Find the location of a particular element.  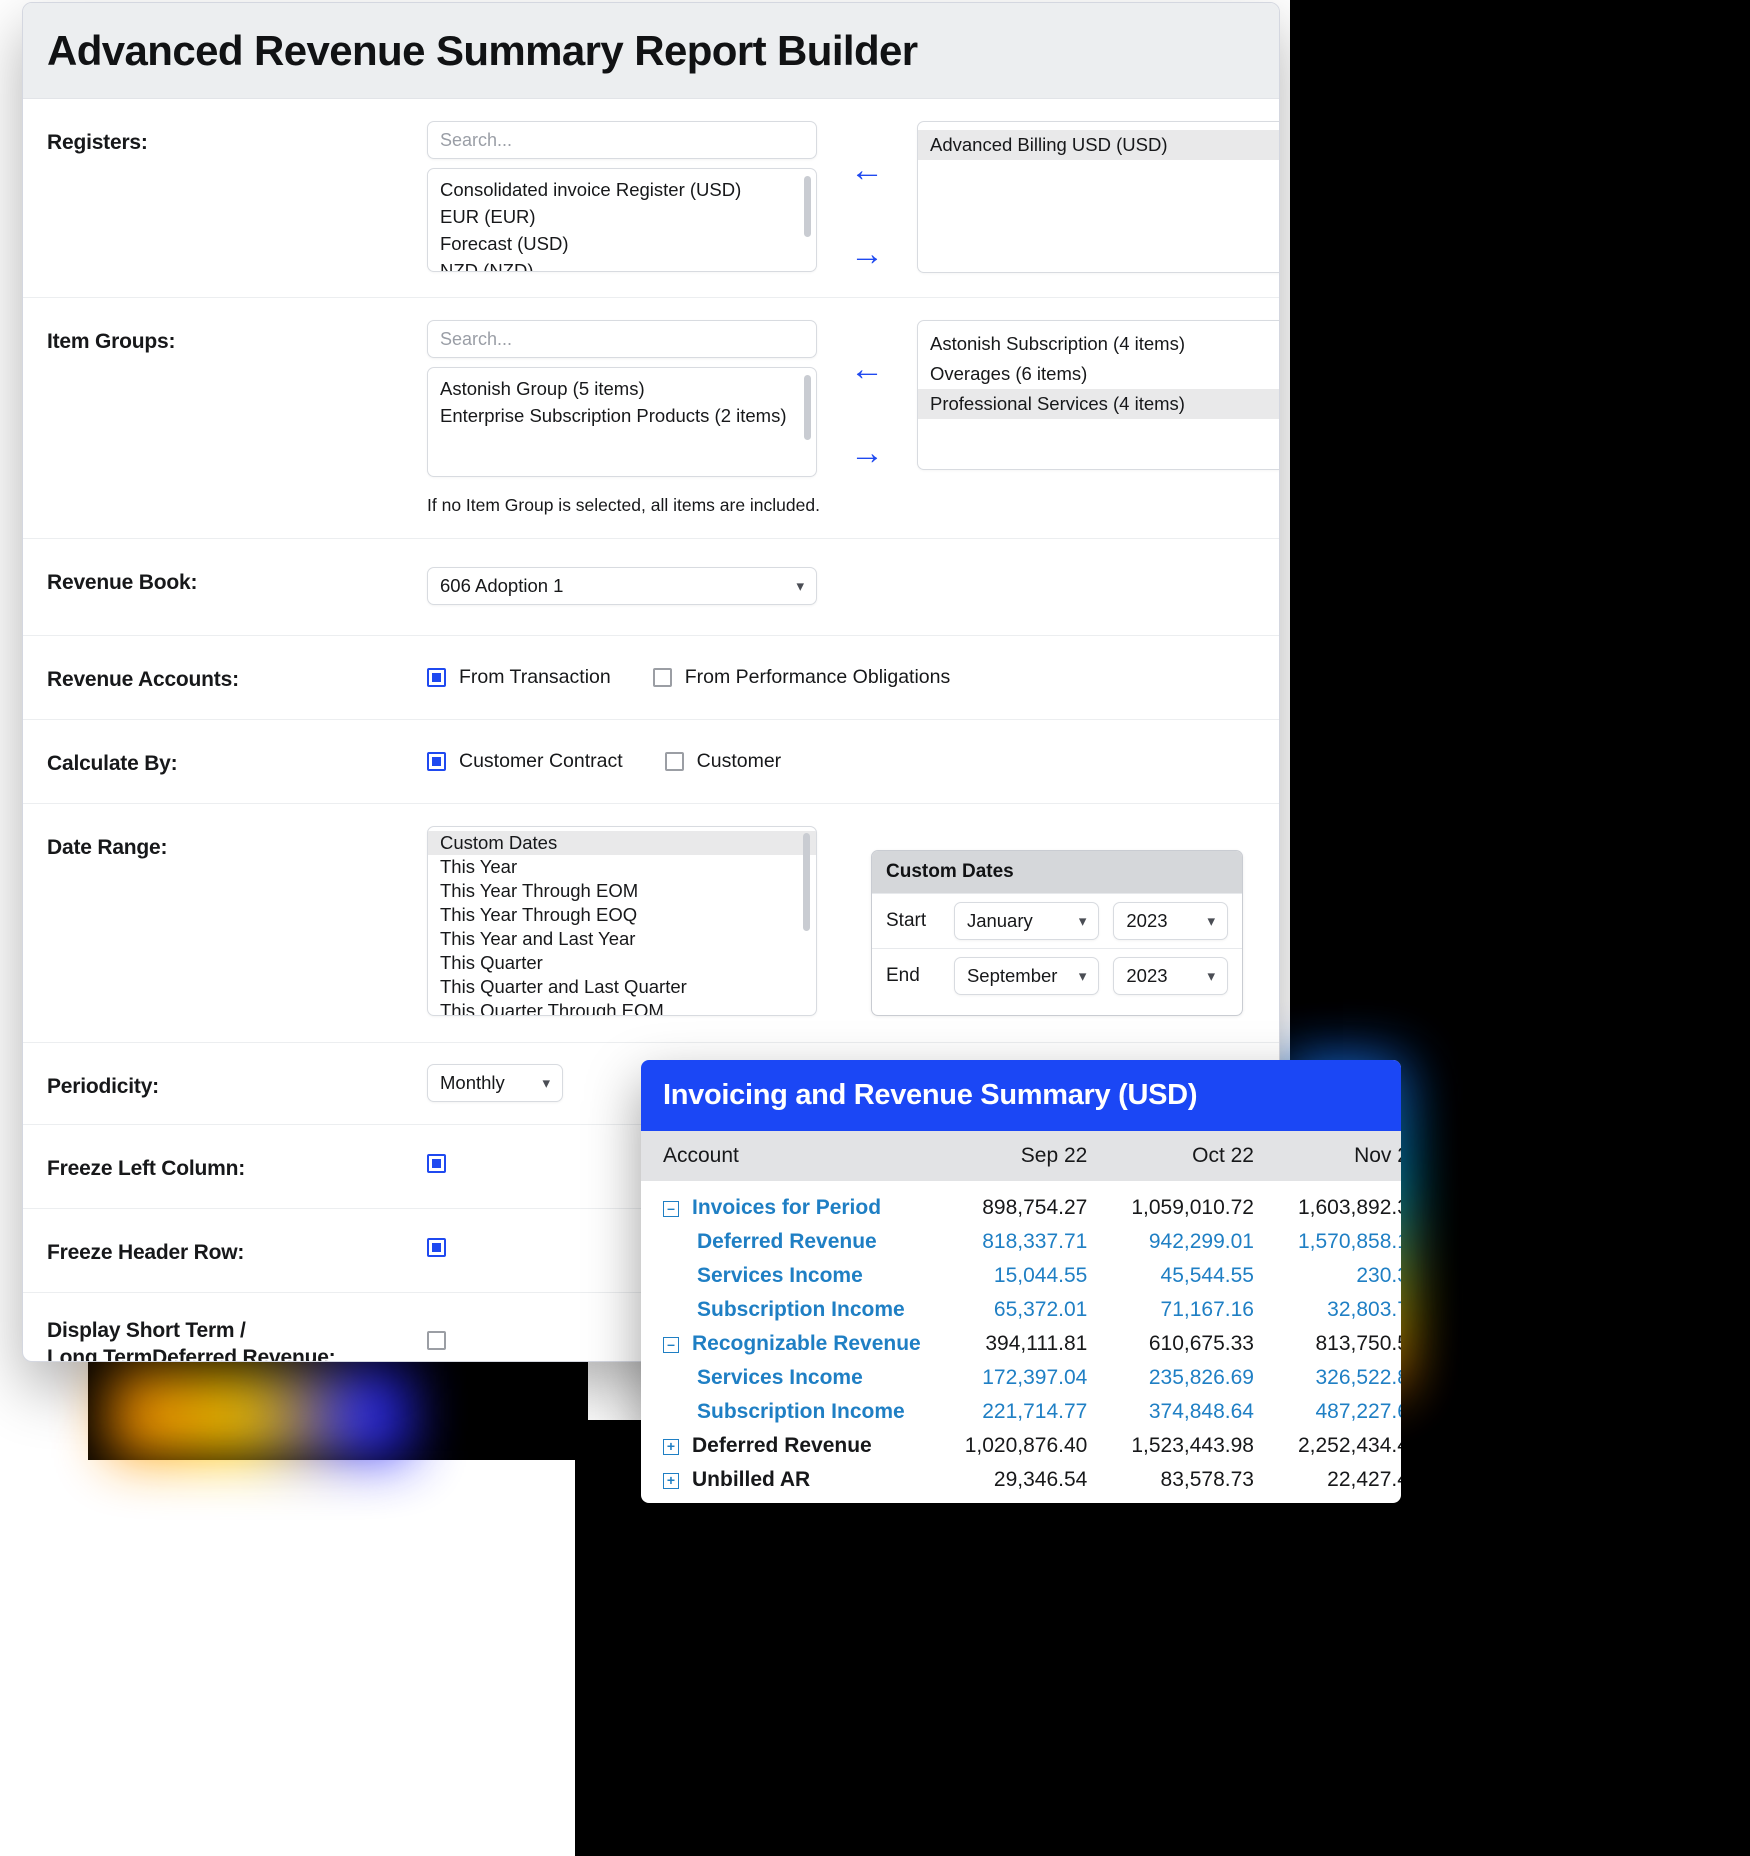

list-item: Advanced Billing USD (USD) is located at coordinates (1098, 145).